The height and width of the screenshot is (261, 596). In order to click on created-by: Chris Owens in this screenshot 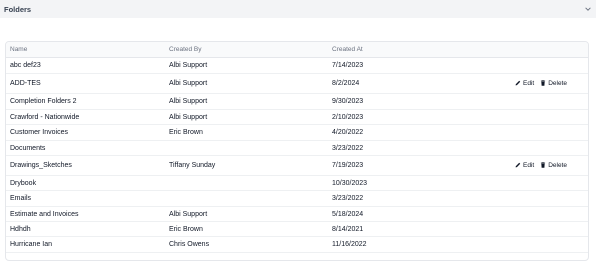, I will do `click(189, 244)`.